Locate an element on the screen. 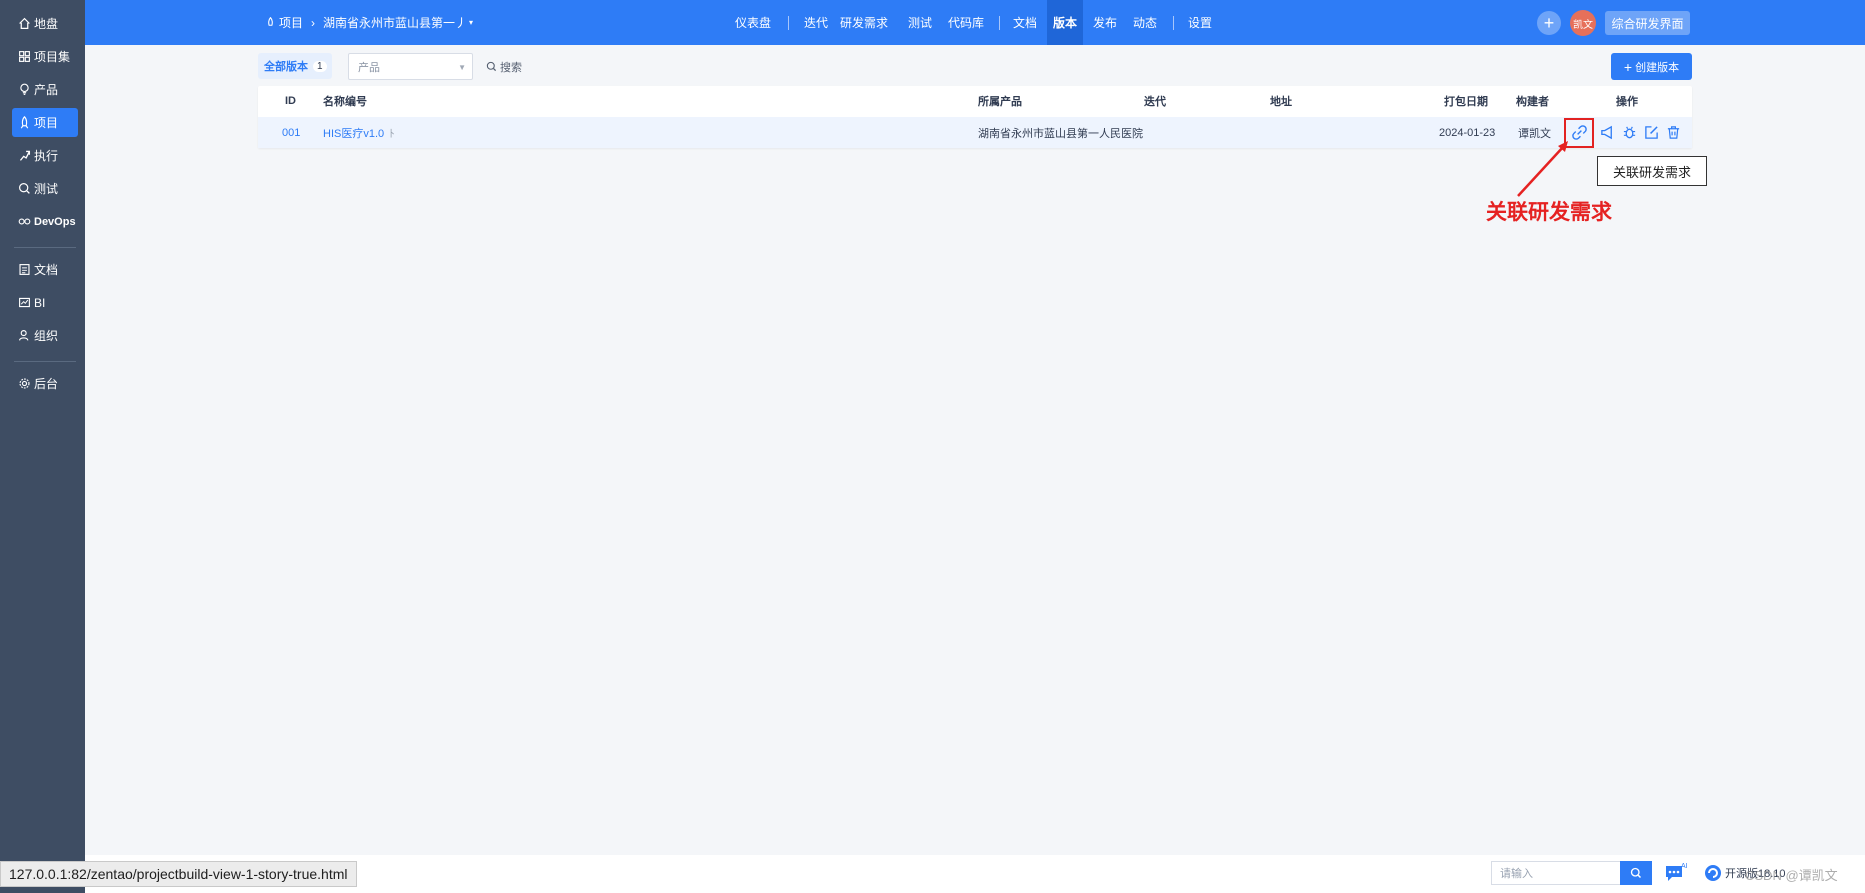 The image size is (1865, 893). quick-create-button: + is located at coordinates (1549, 23).